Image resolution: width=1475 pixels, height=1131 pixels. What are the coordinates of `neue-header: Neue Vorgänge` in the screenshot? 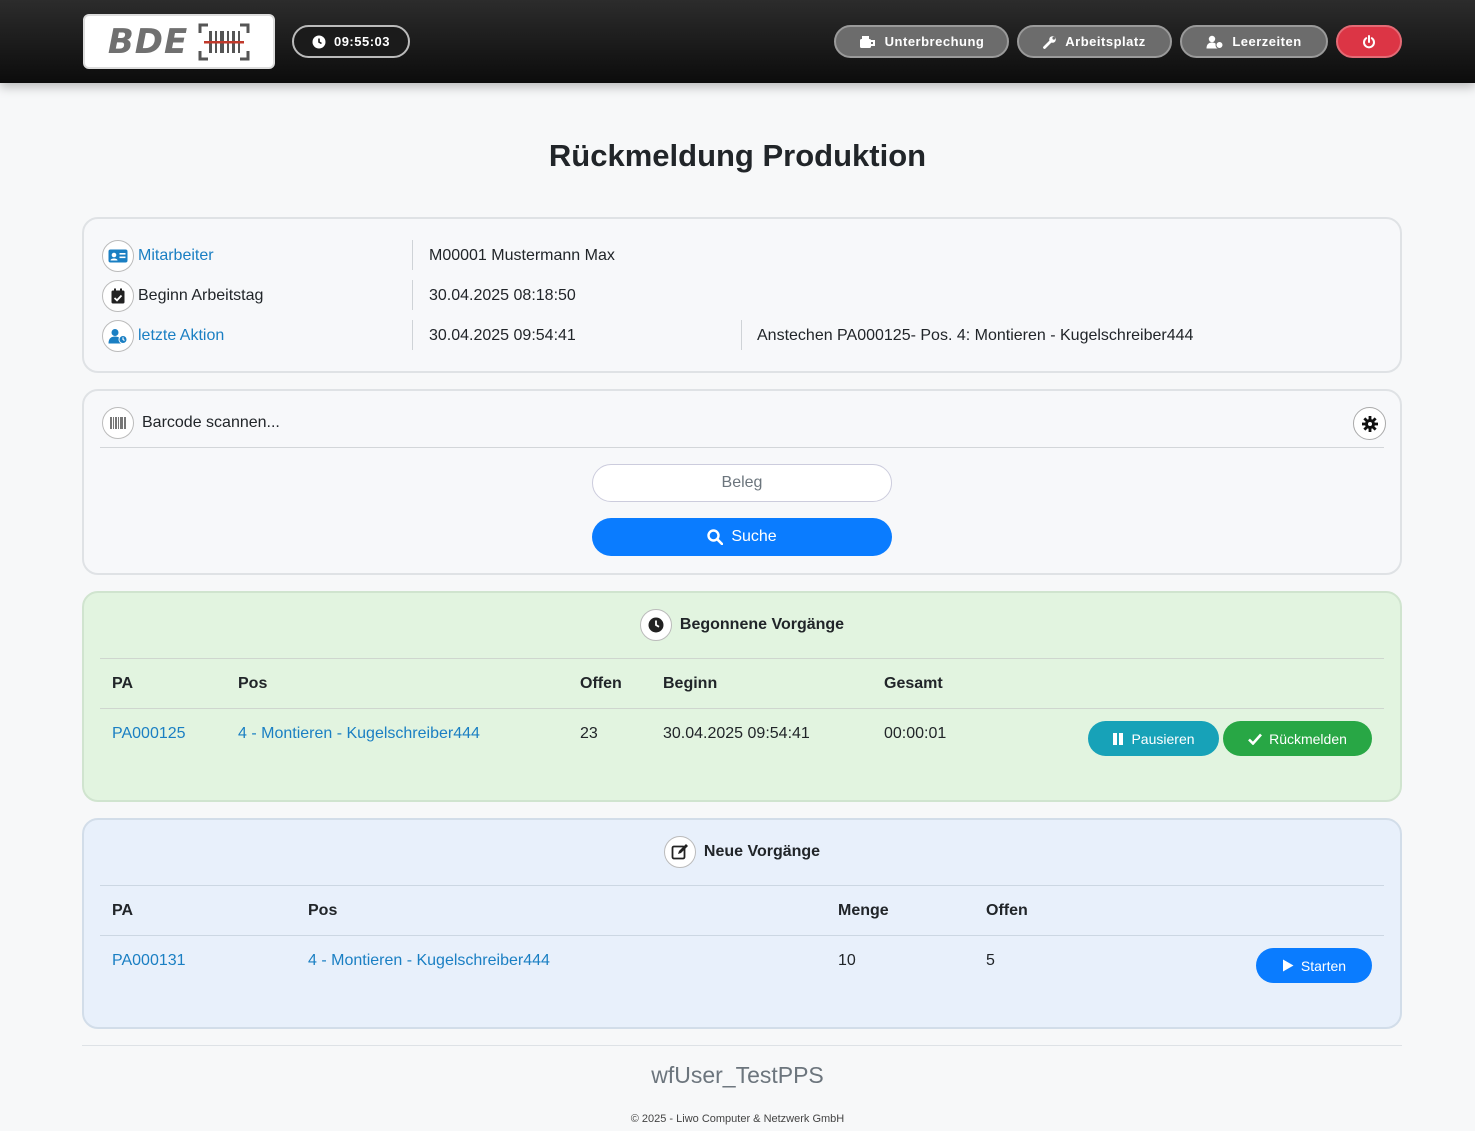 It's located at (742, 852).